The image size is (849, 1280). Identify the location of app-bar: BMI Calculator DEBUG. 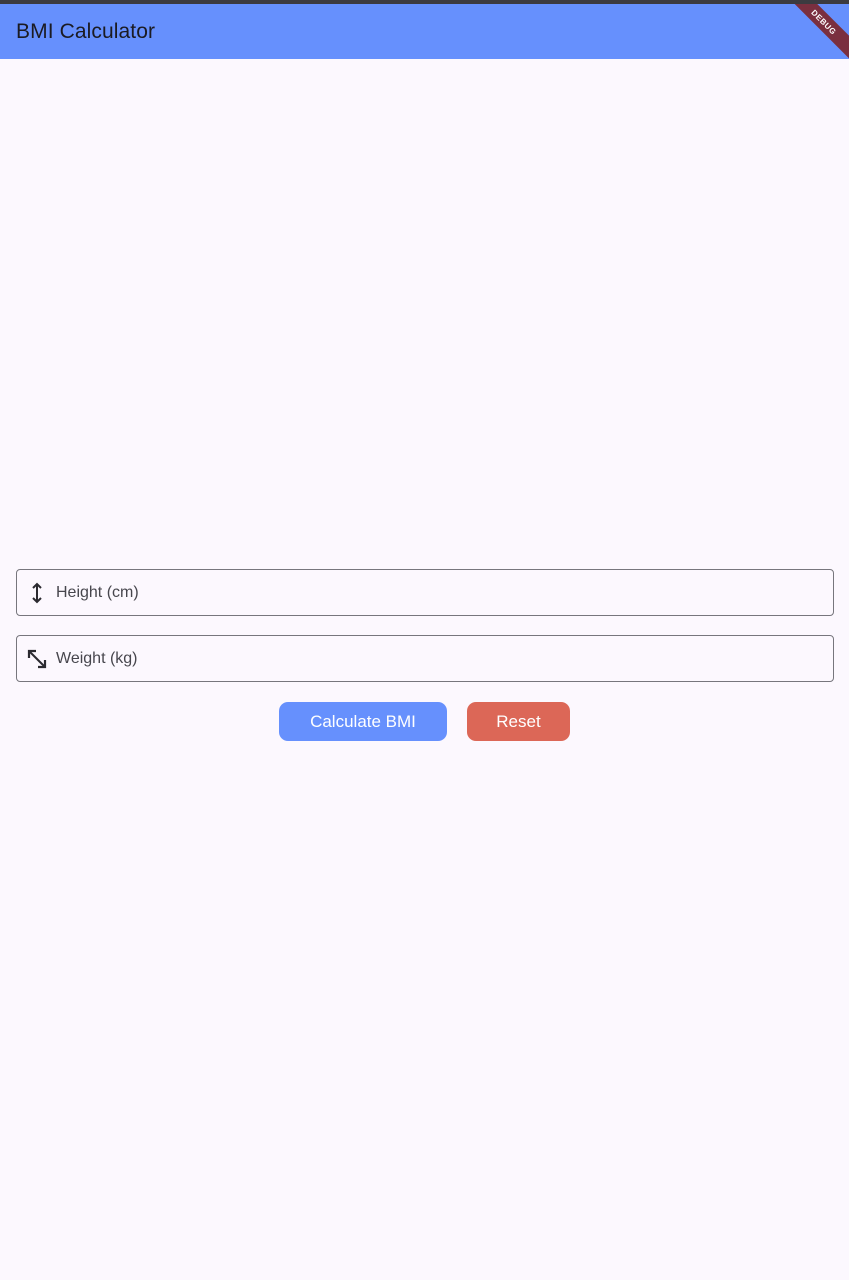
(424, 31).